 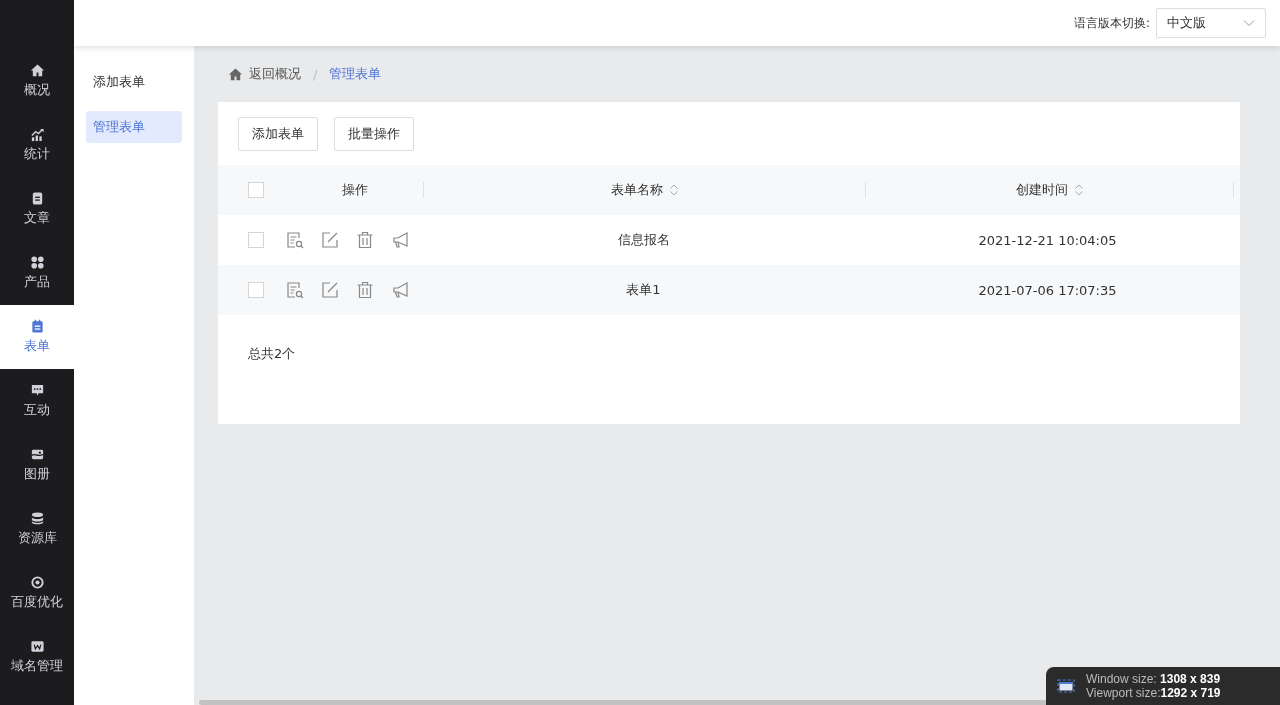 What do you see at coordinates (37, 657) in the screenshot?
I see `sidebar-item: 域名管理` at bounding box center [37, 657].